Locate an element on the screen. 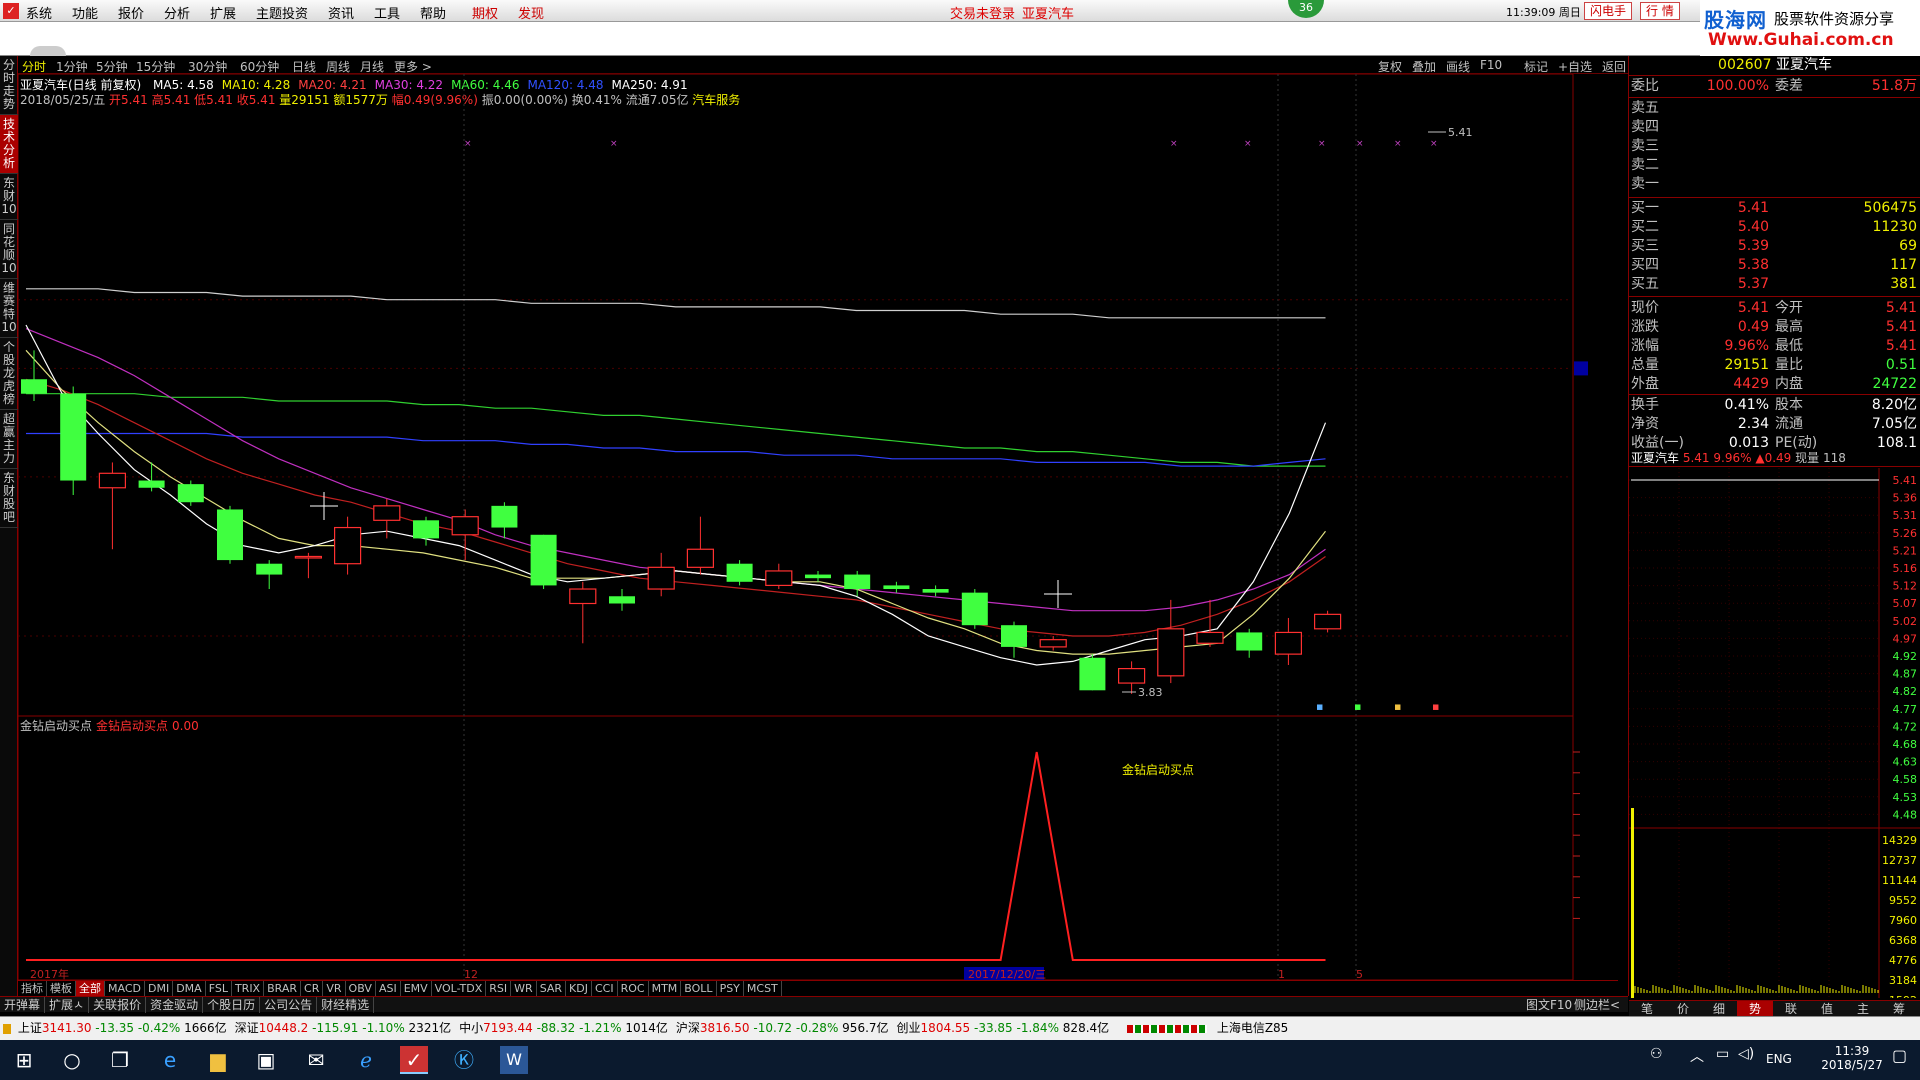 The height and width of the screenshot is (1080, 1920). k-app-icon: Ⓚ is located at coordinates (464, 1060).